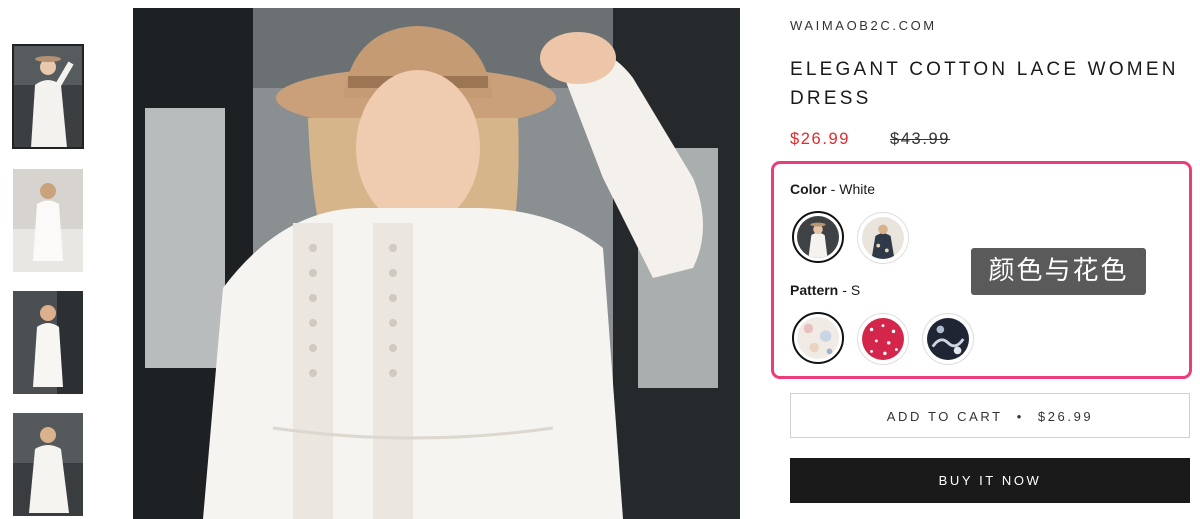 Image resolution: width=1200 pixels, height=519 pixels. I want to click on color-swatch-floral, so click(883, 238).